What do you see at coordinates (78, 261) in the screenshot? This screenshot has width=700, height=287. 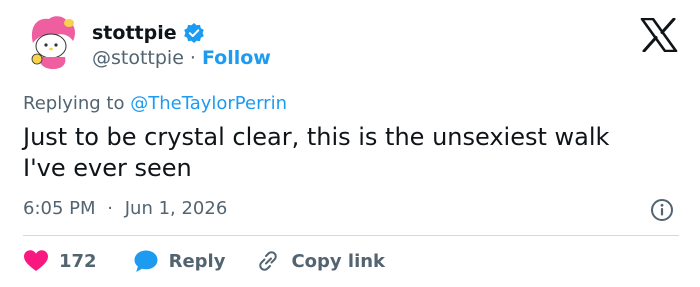 I see `like-count: 172` at bounding box center [78, 261].